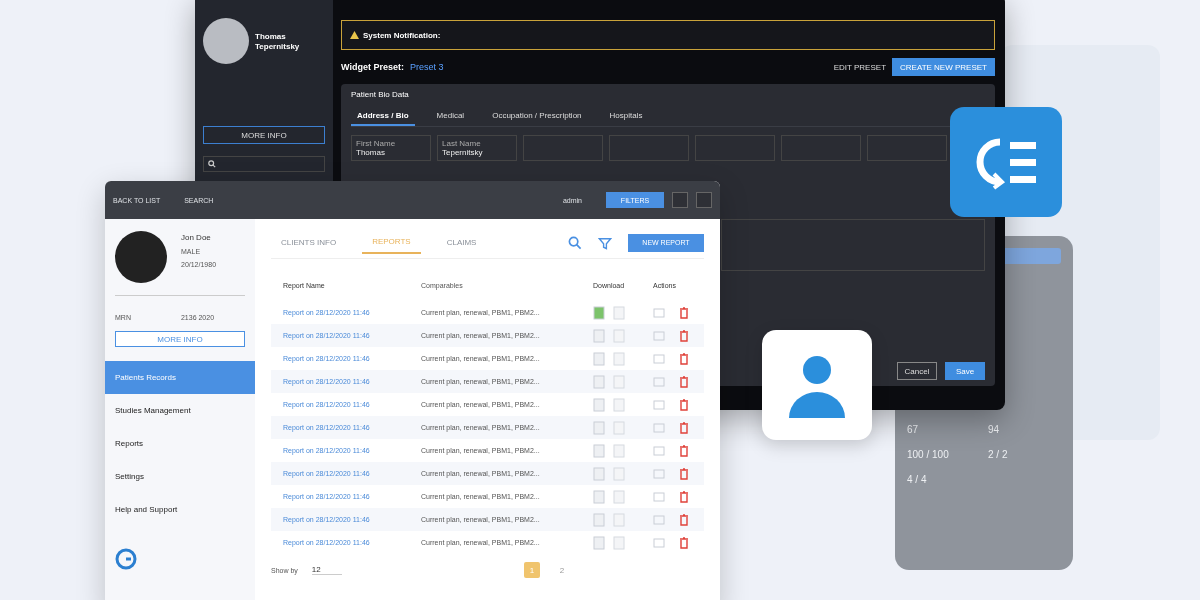 The width and height of the screenshot is (1200, 600). I want to click on user-name: Tepernitsky, so click(277, 46).